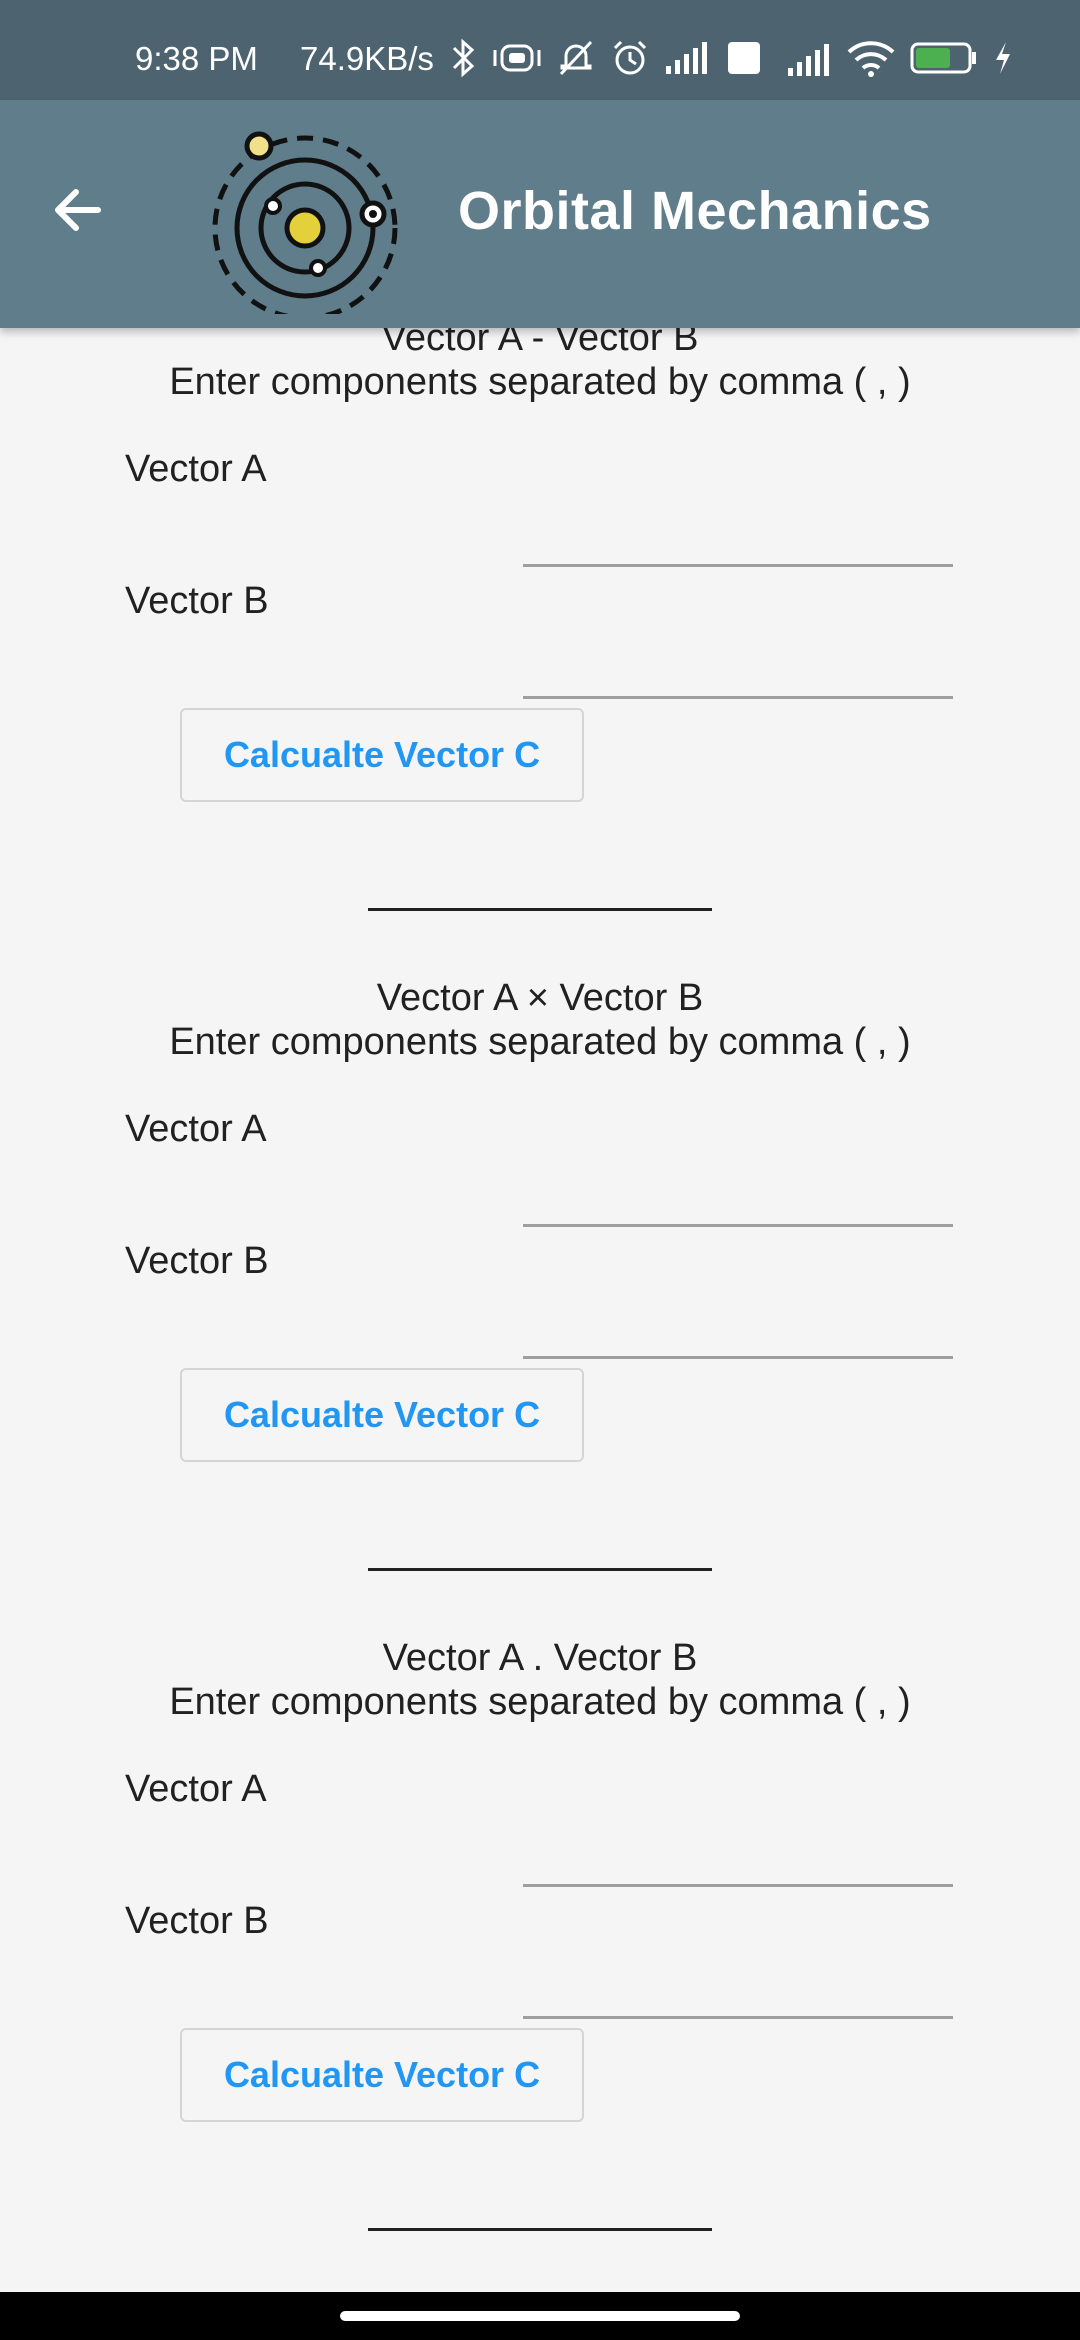 The height and width of the screenshot is (2340, 1080). Describe the element at coordinates (688, 58) in the screenshot. I see `signal-icon` at that location.